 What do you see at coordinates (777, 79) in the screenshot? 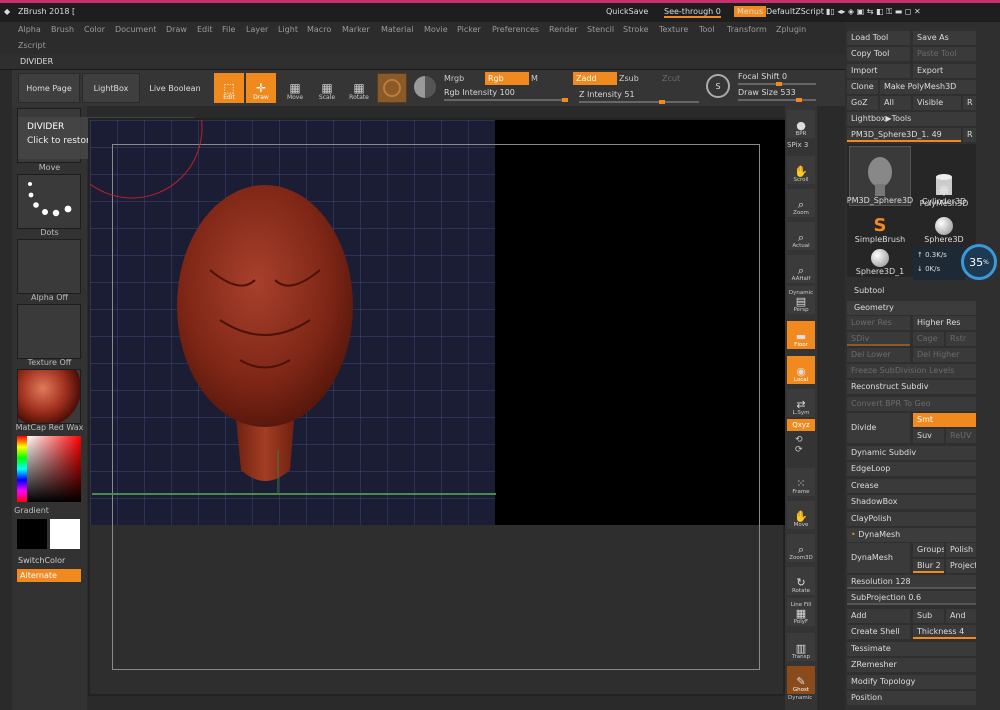
I see `focal-shift-slider: Focal Shift 0` at bounding box center [777, 79].